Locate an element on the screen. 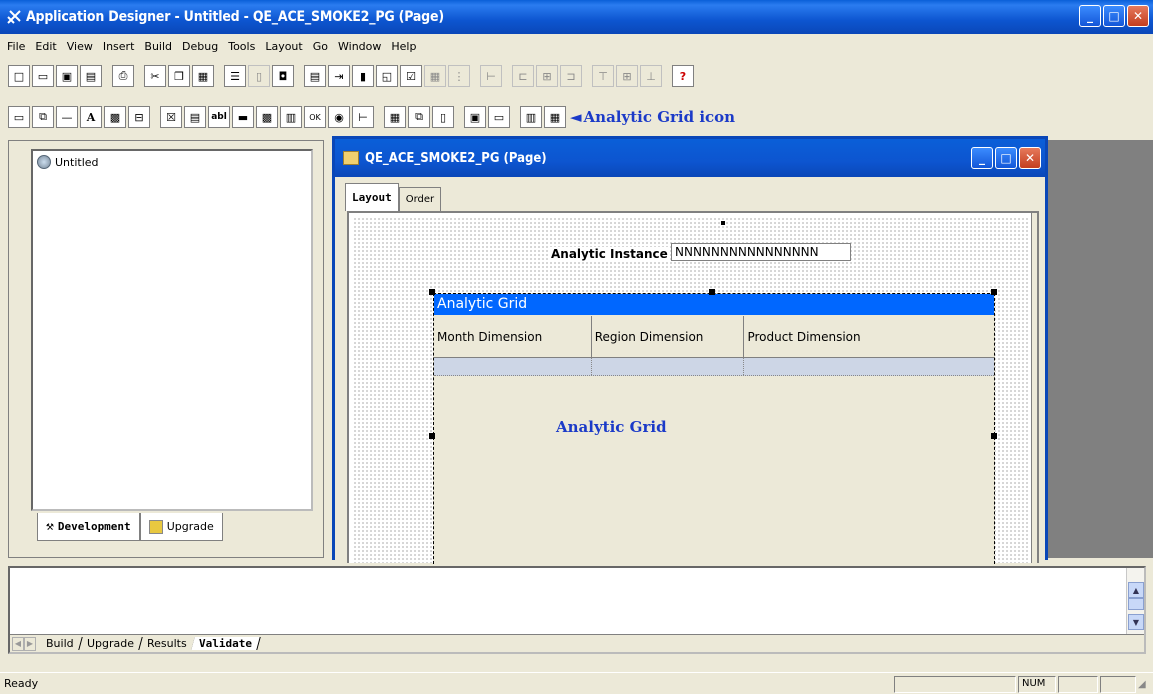 This screenshot has width=1153, height=694. align-bottom-icon: ⊥ is located at coordinates (651, 76).